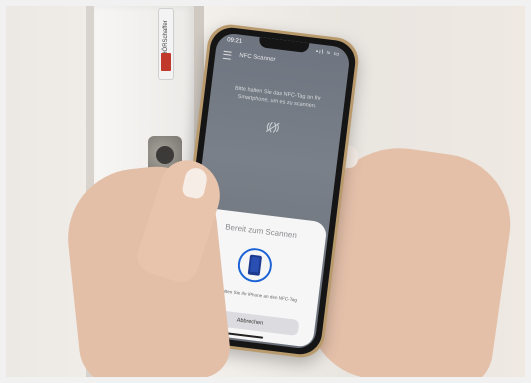  I want to click on nfc-card-icon, so click(254, 265).